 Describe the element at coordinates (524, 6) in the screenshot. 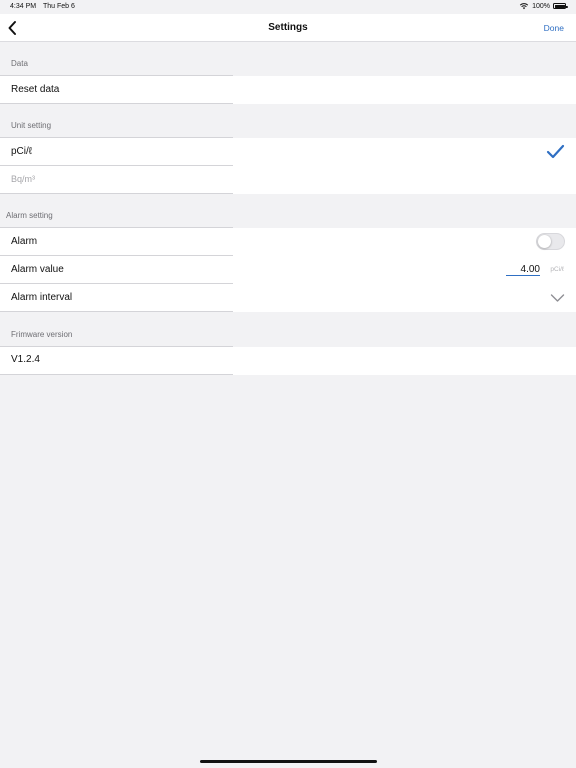

I see `wifi-icon` at that location.